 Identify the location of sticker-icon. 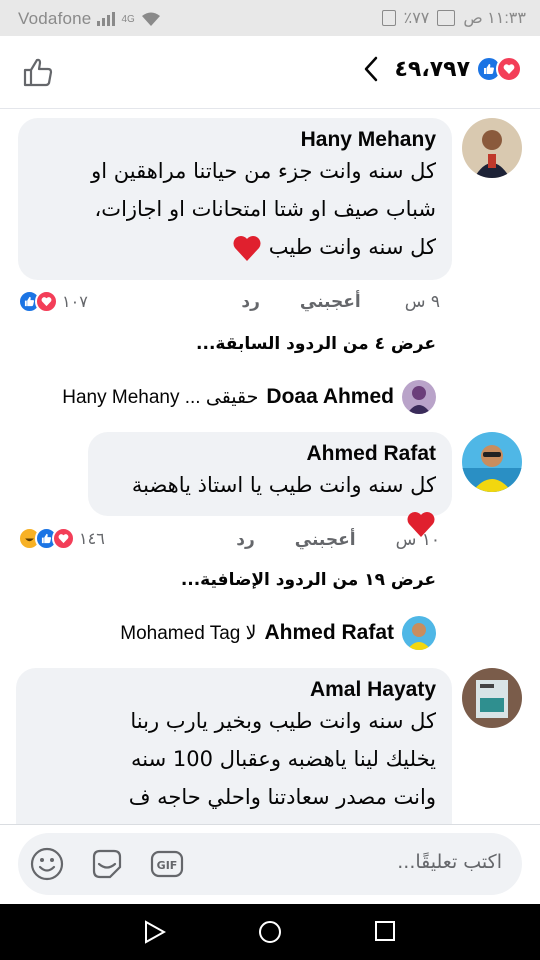
(107, 864).